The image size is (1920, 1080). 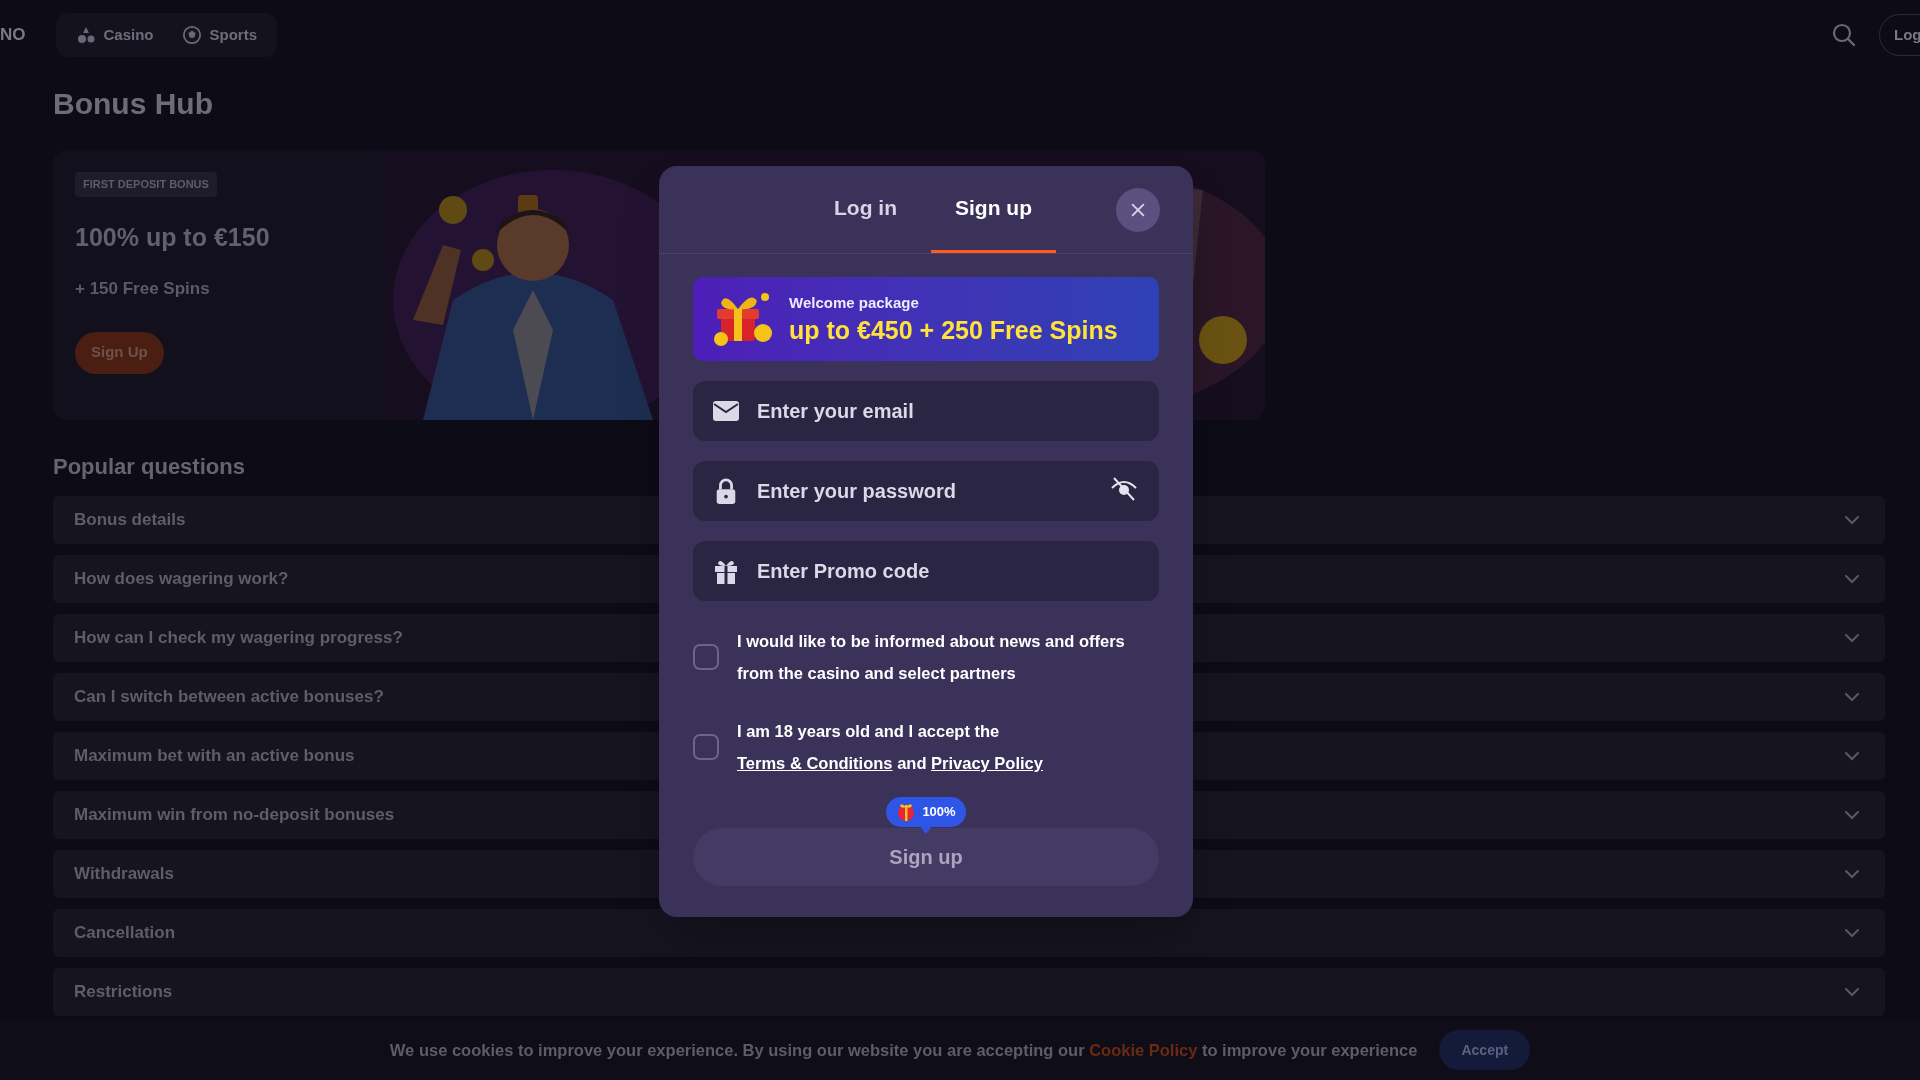 What do you see at coordinates (931, 657) in the screenshot?
I see `consent-text: I would like to be informed about news and offers from the casino and select partners` at bounding box center [931, 657].